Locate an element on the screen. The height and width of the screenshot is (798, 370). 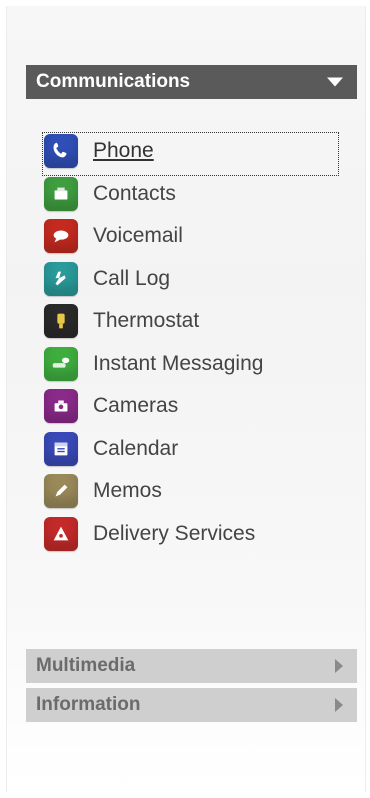
menu-item-memos: Memos is located at coordinates (192, 491).